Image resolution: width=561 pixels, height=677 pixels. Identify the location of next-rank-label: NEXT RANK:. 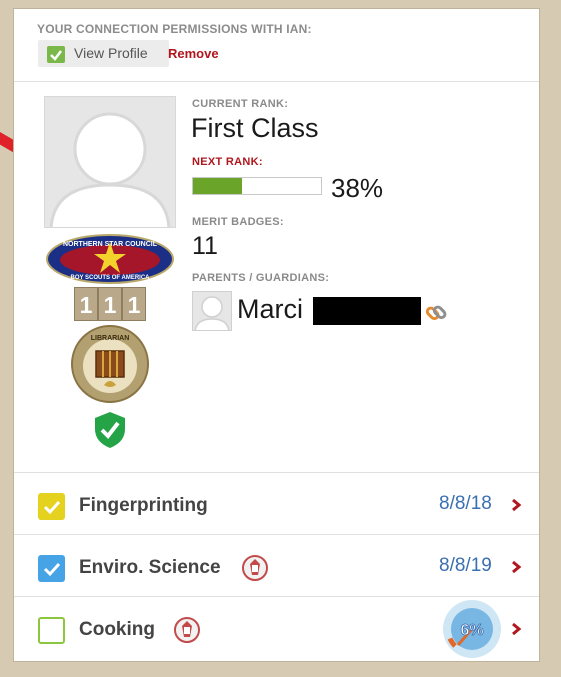
(227, 162).